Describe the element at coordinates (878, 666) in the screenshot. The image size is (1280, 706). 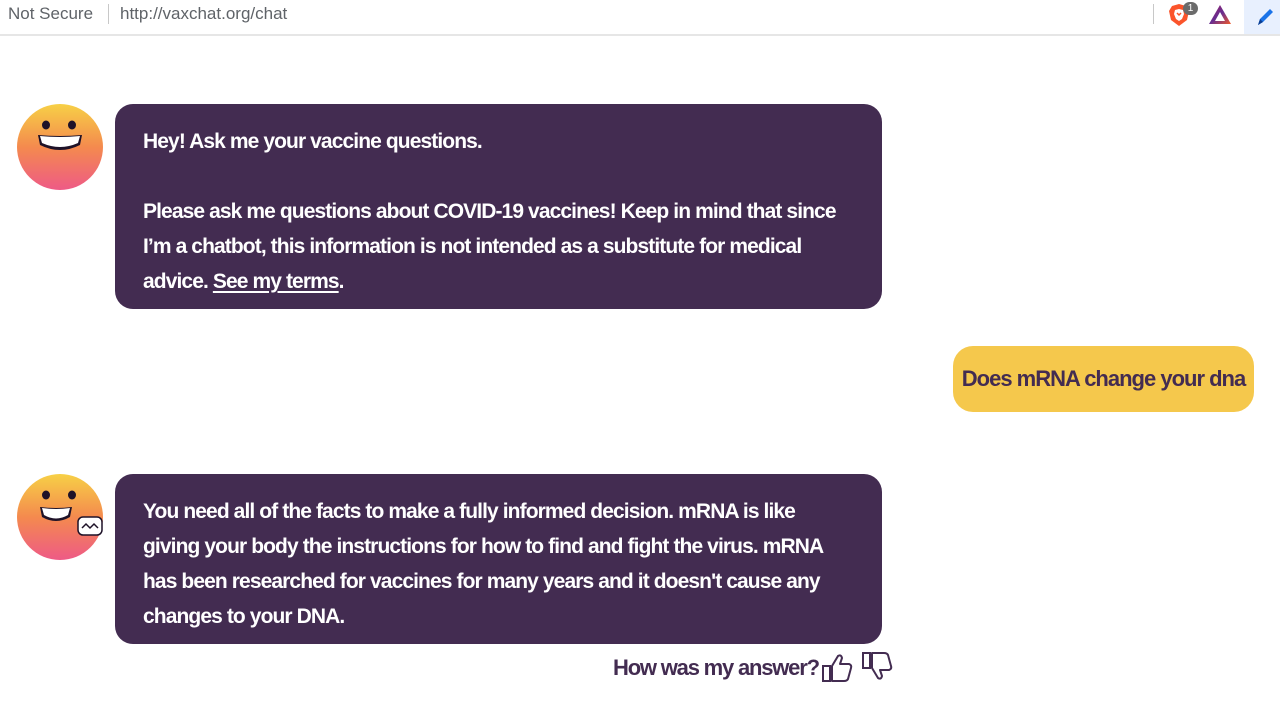
I see `thumbs-down-icon` at that location.